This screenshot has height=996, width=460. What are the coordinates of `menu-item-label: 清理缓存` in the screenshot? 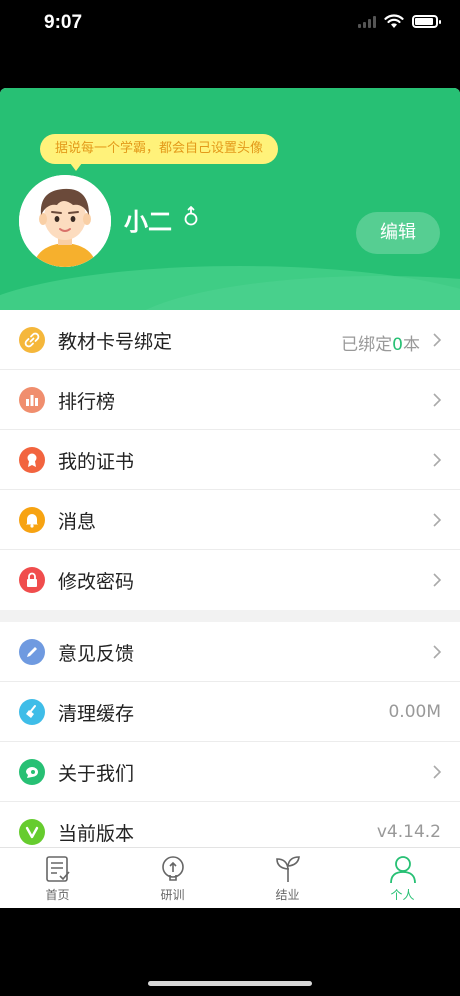 It's located at (96, 714).